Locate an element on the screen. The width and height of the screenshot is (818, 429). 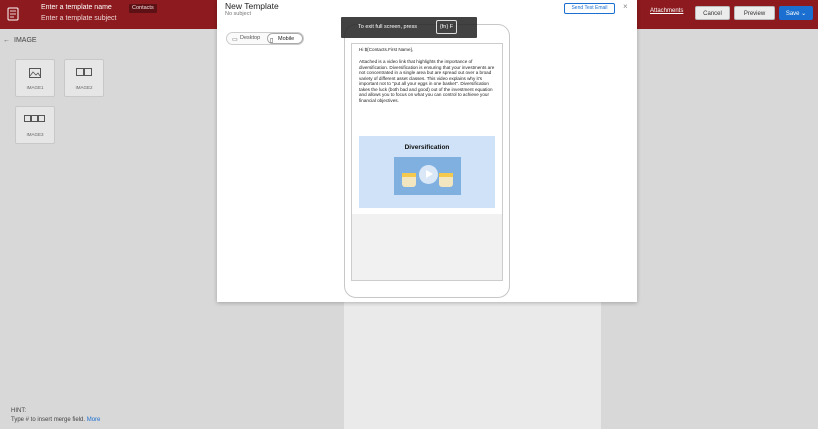
save-button: Save ⌄ is located at coordinates (796, 13).